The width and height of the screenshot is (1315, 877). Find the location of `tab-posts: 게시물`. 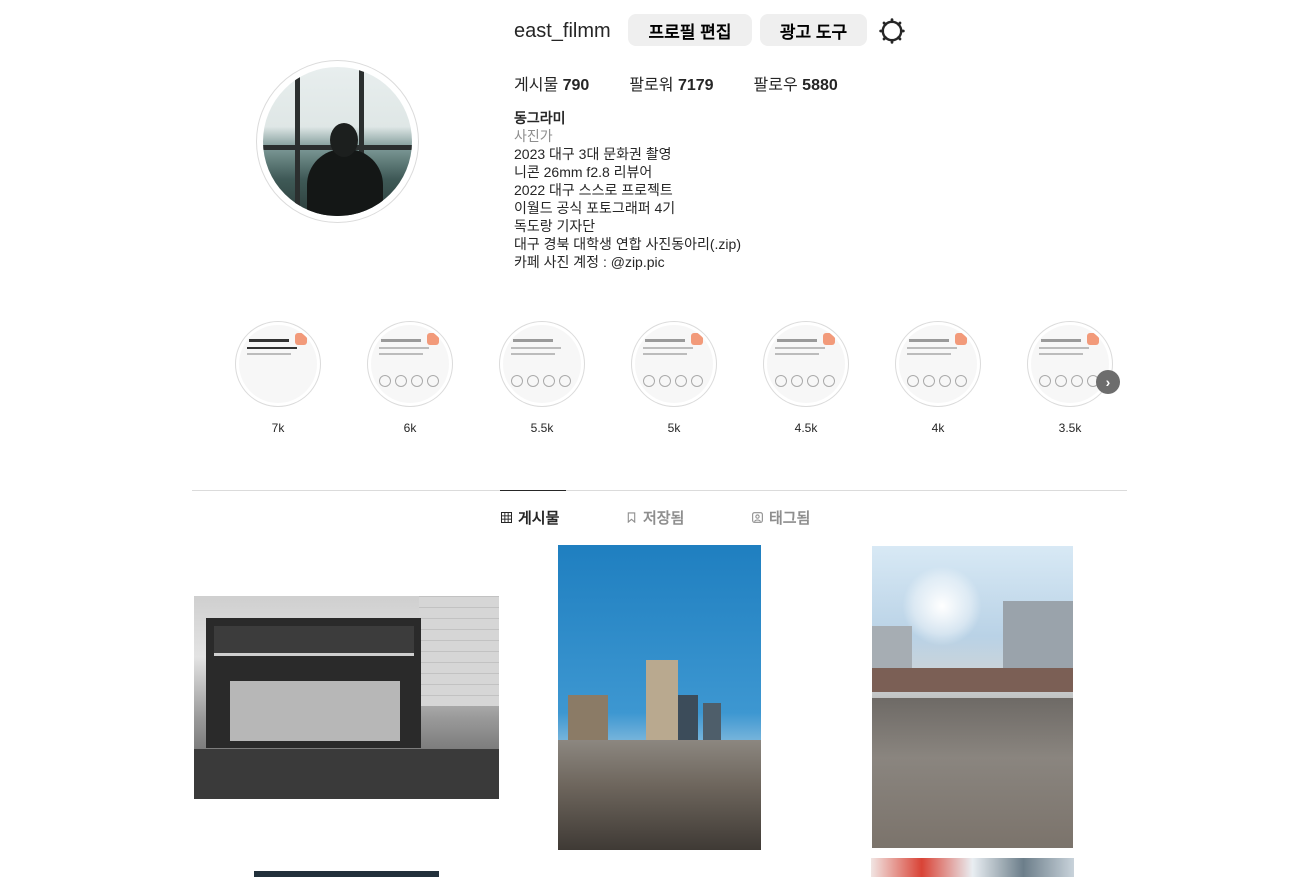

tab-posts: 게시물 is located at coordinates (530, 517).